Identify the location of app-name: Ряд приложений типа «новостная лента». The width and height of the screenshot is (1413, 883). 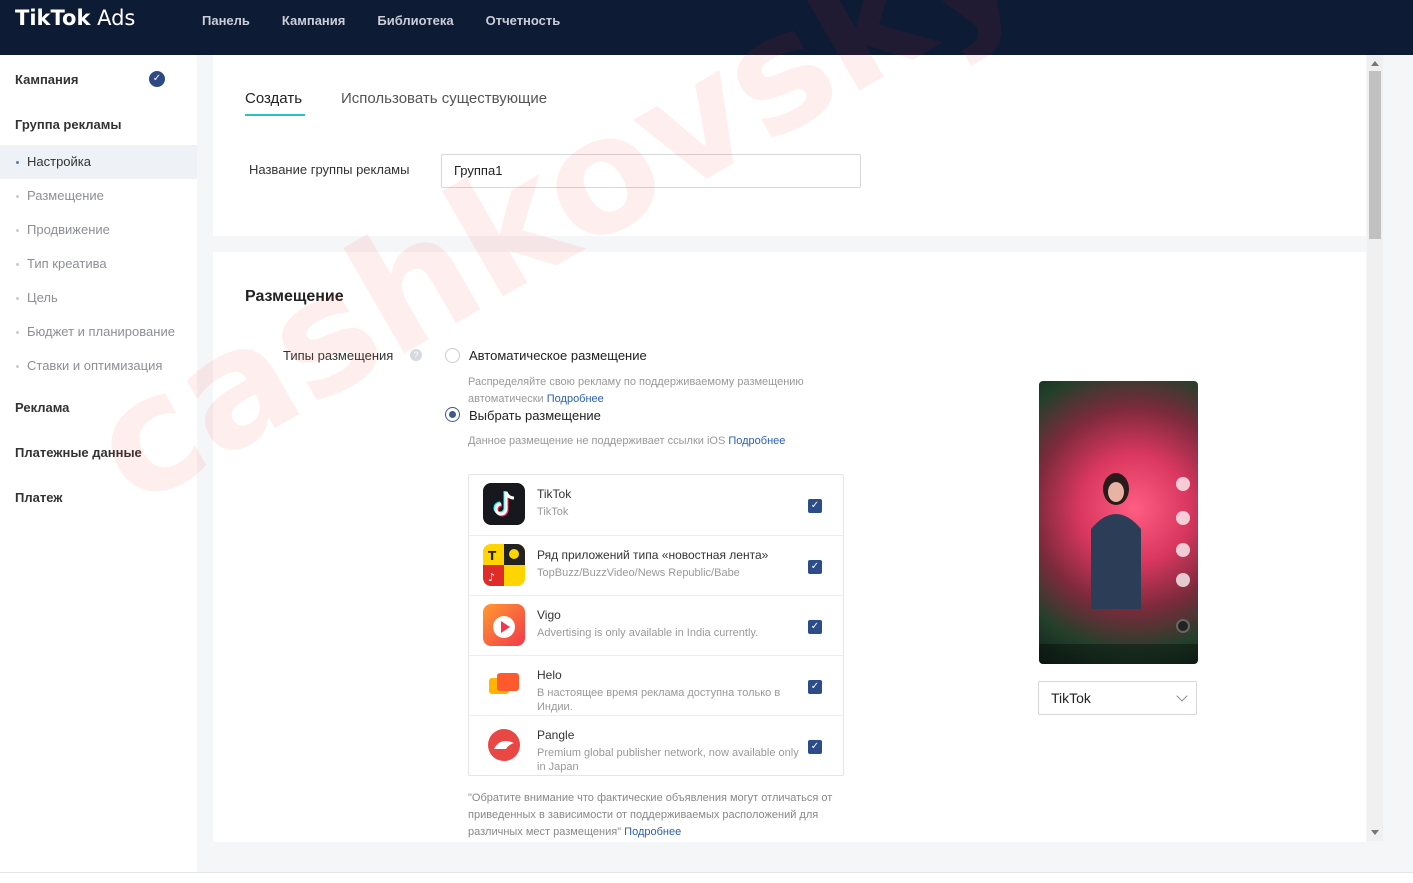
(653, 555).